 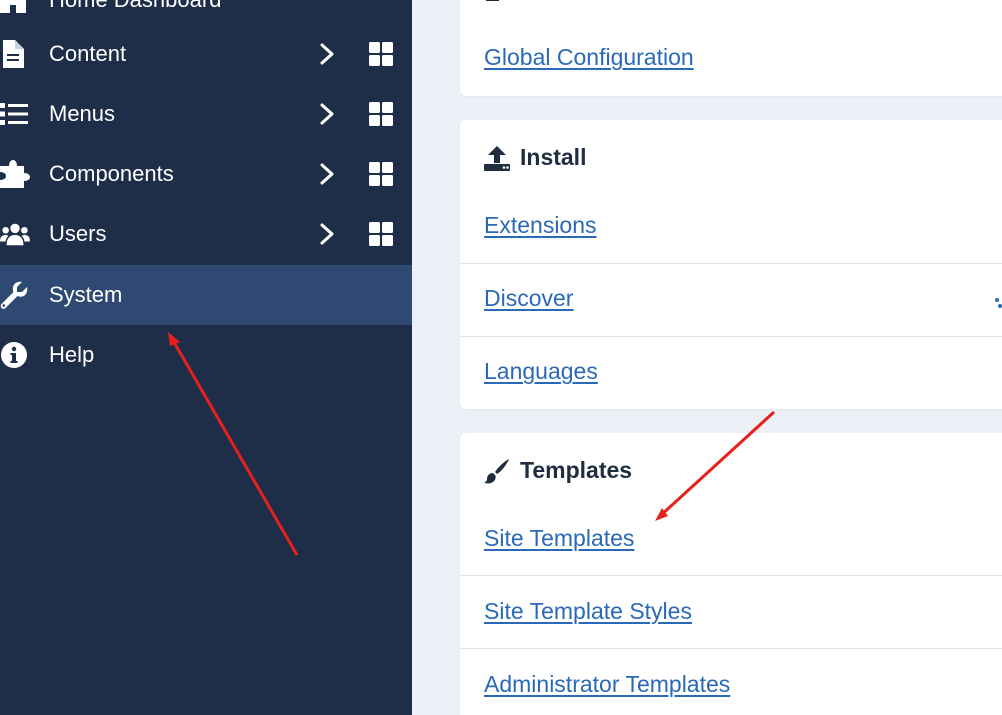 What do you see at coordinates (15, 174) in the screenshot?
I see `puzzle-icon` at bounding box center [15, 174].